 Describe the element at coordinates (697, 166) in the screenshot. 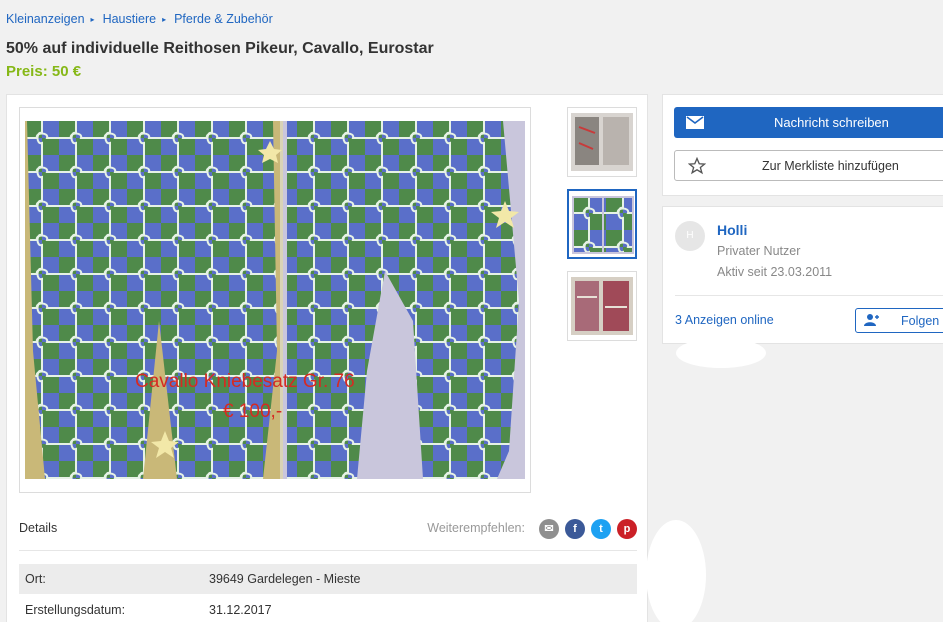

I see `star-icon` at that location.